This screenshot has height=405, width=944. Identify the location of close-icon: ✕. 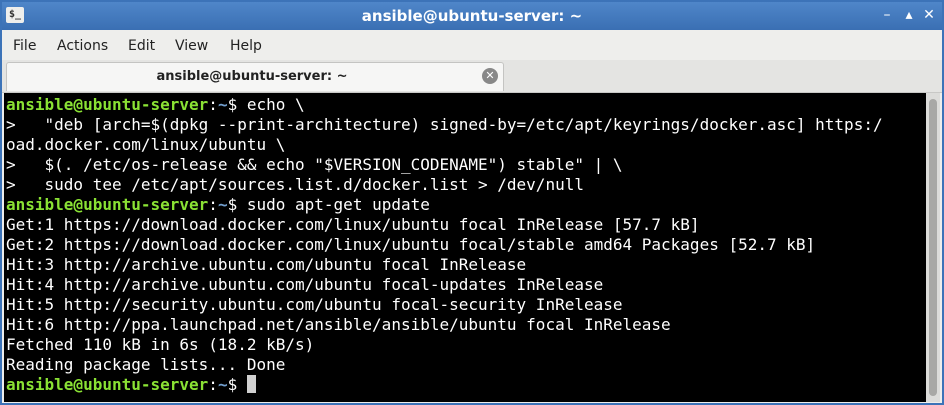
(929, 15).